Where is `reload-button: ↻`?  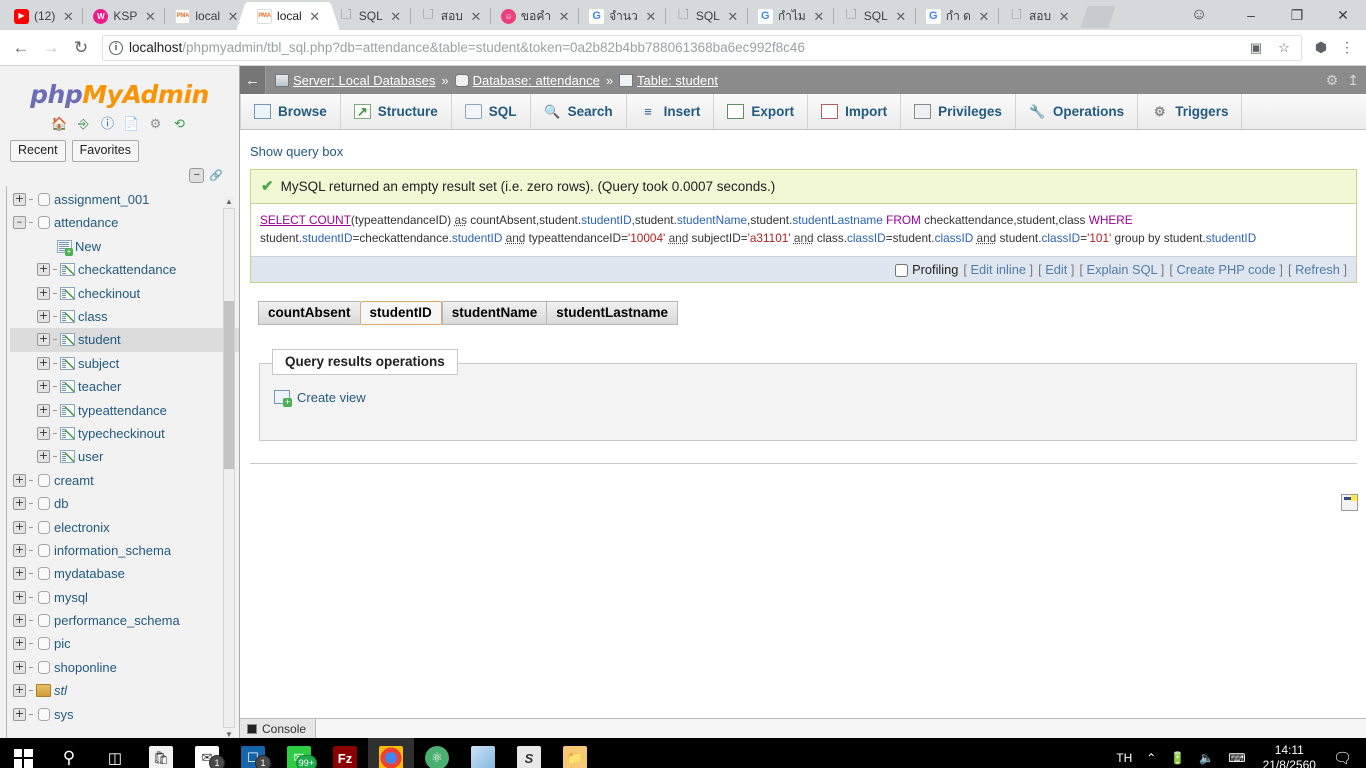
reload-button: ↻ is located at coordinates (81, 48).